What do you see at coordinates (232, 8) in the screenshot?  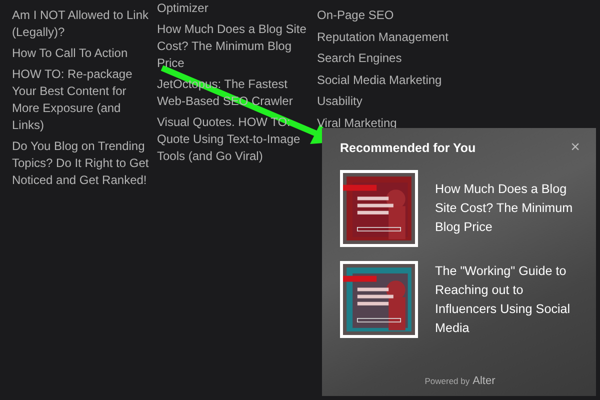 I see `article-link: Optimizer` at bounding box center [232, 8].